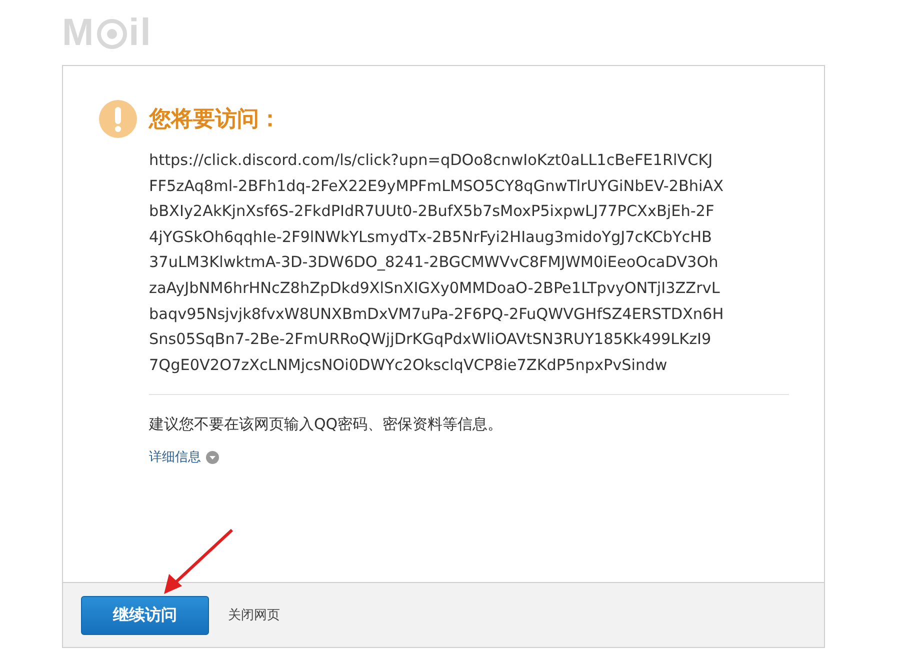 The height and width of the screenshot is (654, 924). Describe the element at coordinates (215, 120) in the screenshot. I see `dialog-title: 您将要访问：` at that location.